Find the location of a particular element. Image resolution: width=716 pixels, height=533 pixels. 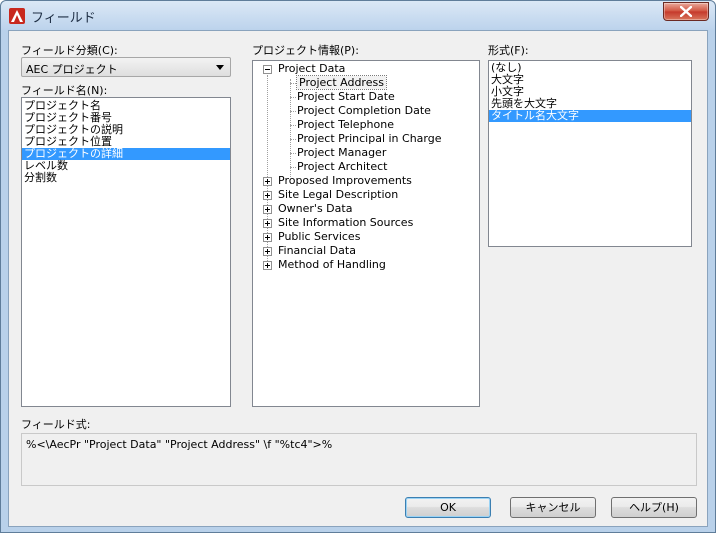

tree-row: Public Services is located at coordinates (319, 237).